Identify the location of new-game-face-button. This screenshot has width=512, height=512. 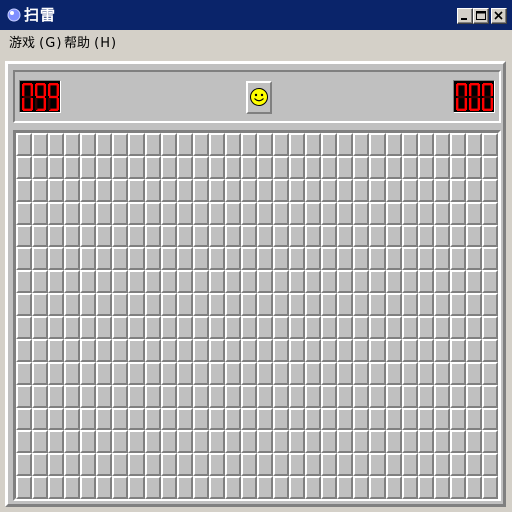
(259, 97).